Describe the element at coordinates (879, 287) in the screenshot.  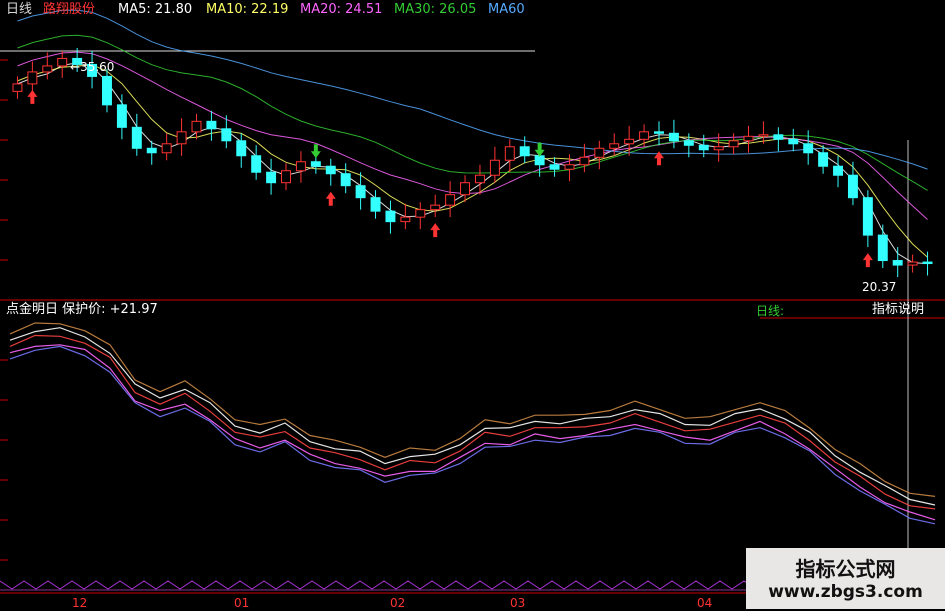
I see `low-annotation: 20.37` at that location.